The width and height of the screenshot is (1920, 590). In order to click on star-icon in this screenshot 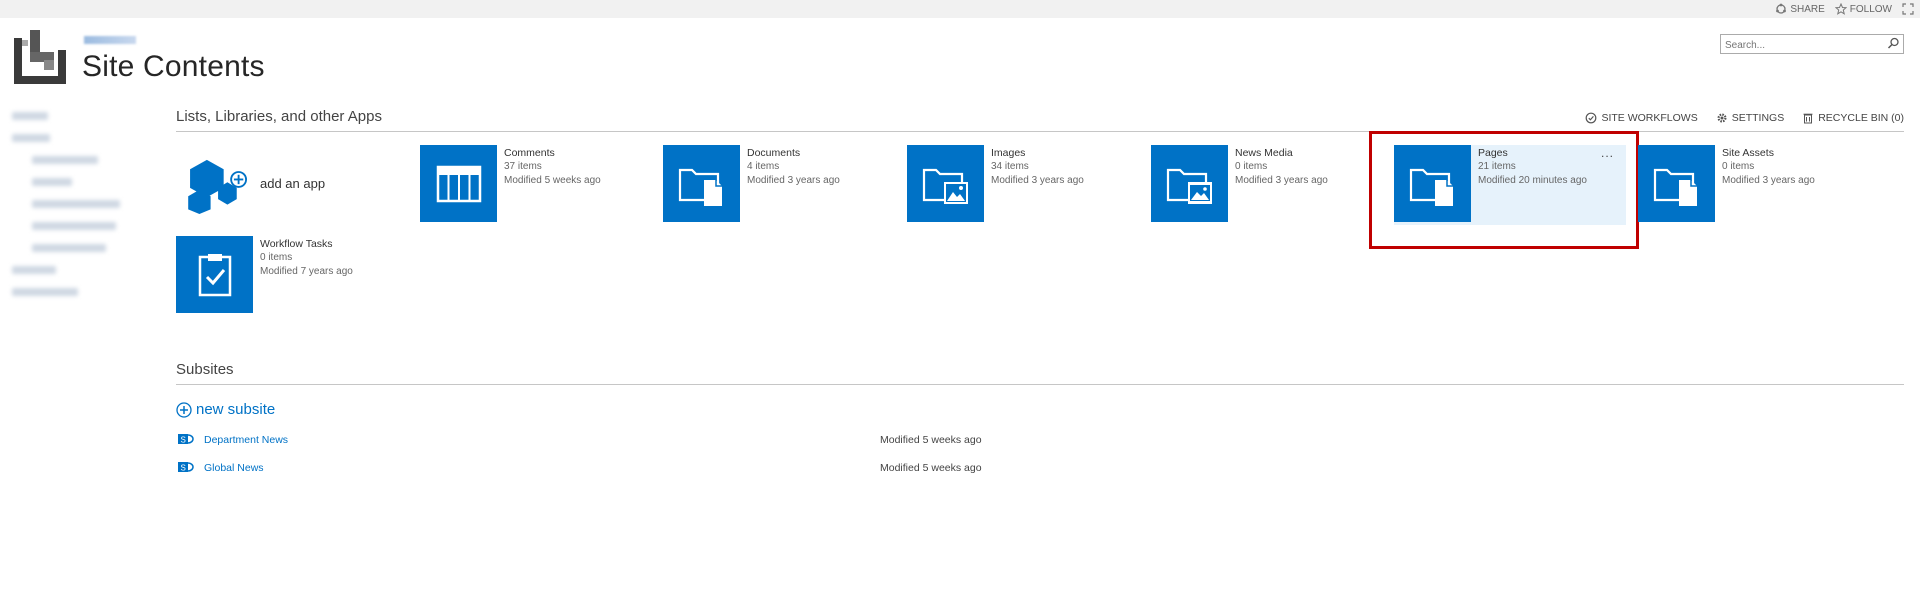, I will do `click(1840, 9)`.